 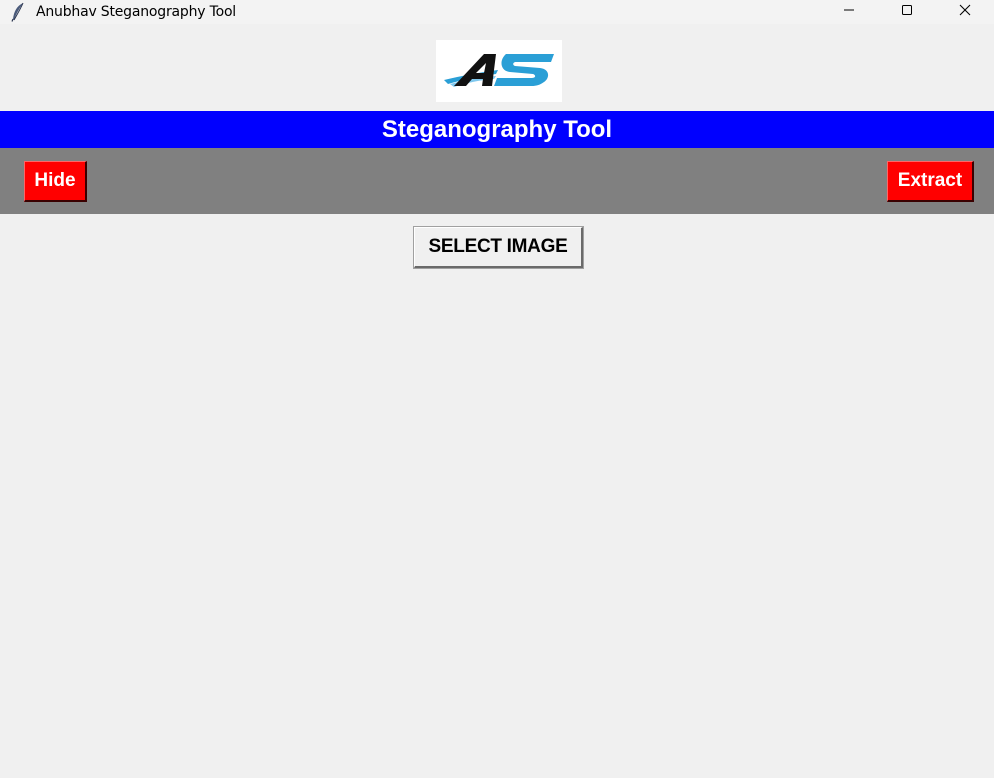 What do you see at coordinates (497, 12) in the screenshot?
I see `title-bar: Anubhav Steganography Tool` at bounding box center [497, 12].